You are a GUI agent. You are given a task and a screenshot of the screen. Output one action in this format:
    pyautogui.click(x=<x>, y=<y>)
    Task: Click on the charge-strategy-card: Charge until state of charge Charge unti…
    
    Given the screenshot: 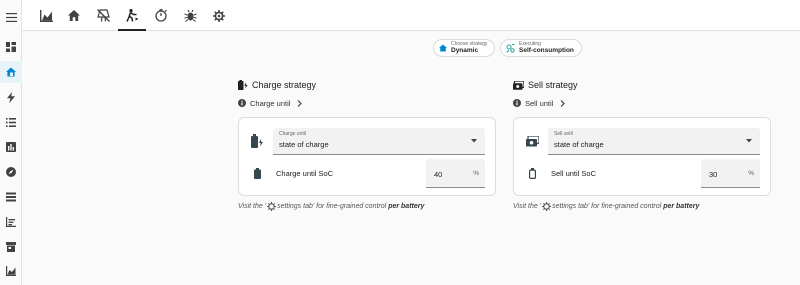 What is the action you would take?
    pyautogui.click(x=367, y=156)
    